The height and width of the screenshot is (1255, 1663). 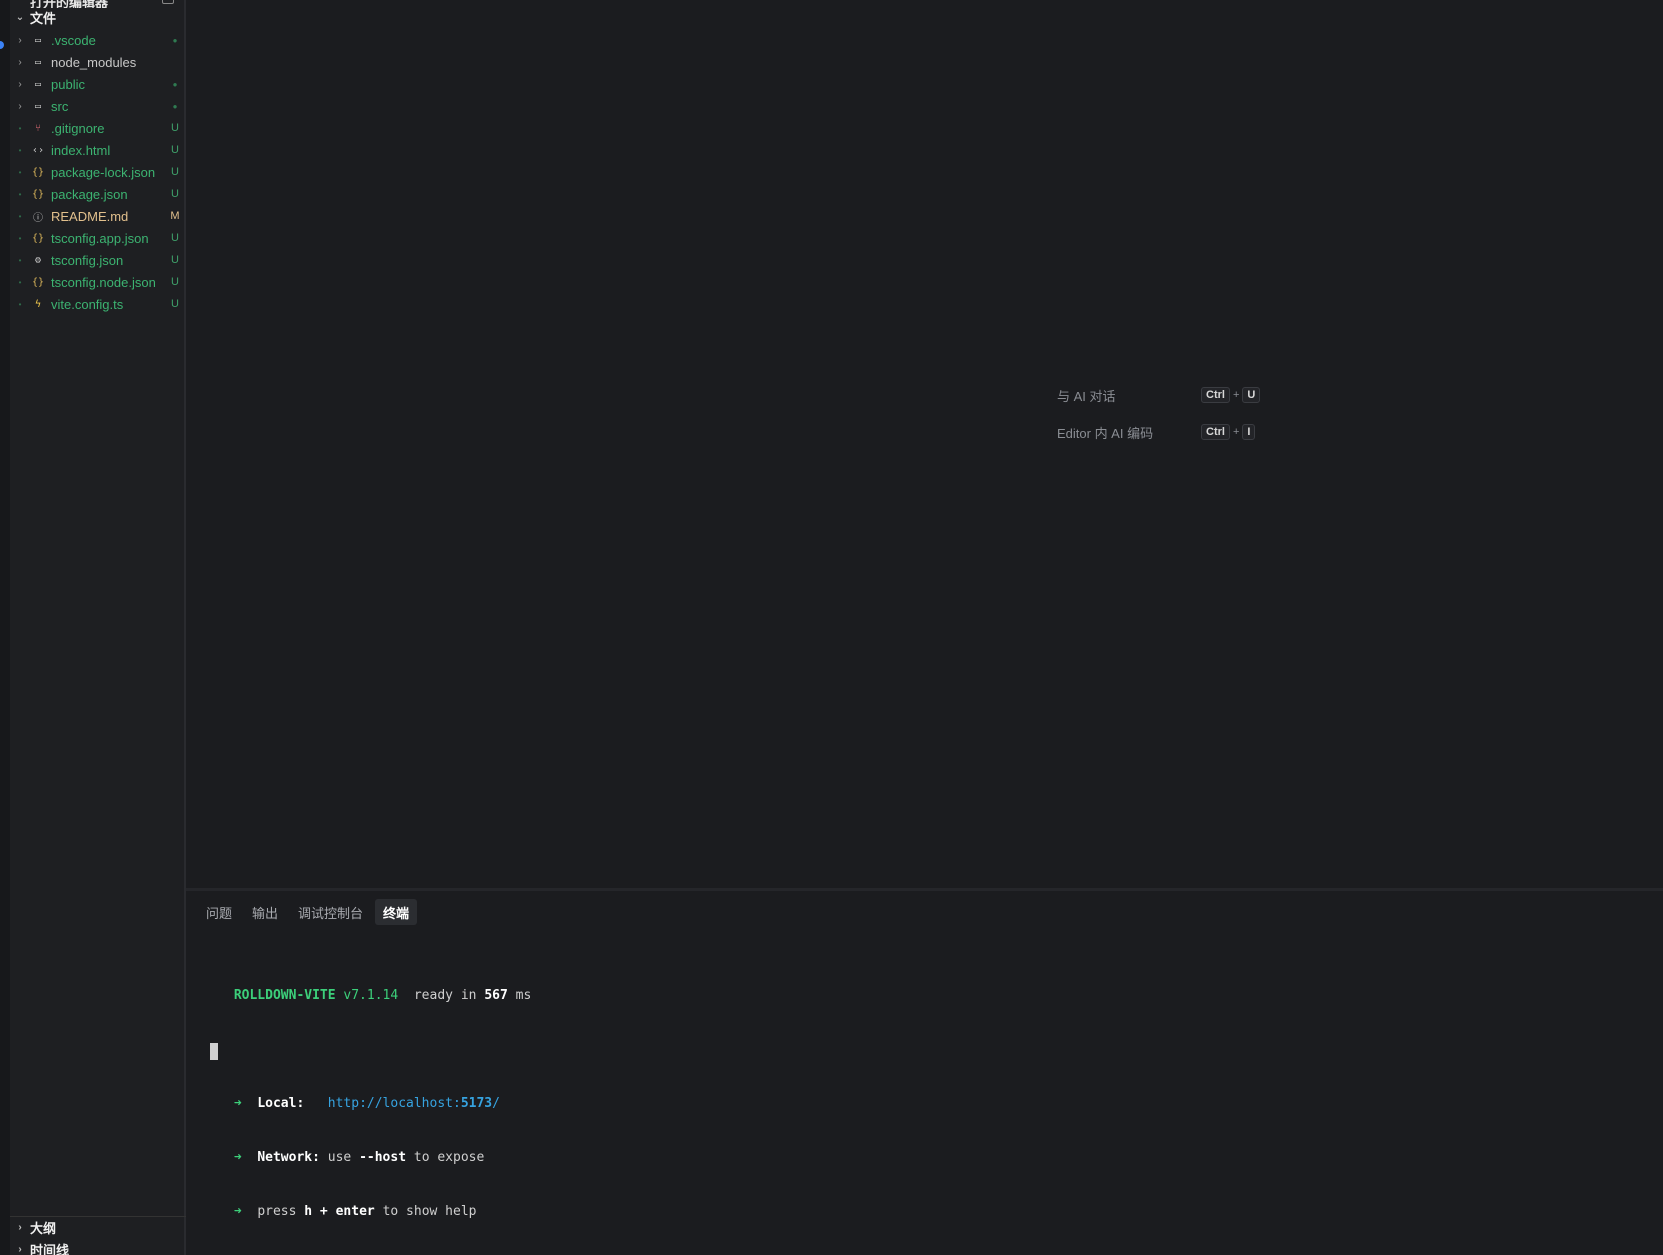 I want to click on url-port: 5173, so click(x=476, y=1103).